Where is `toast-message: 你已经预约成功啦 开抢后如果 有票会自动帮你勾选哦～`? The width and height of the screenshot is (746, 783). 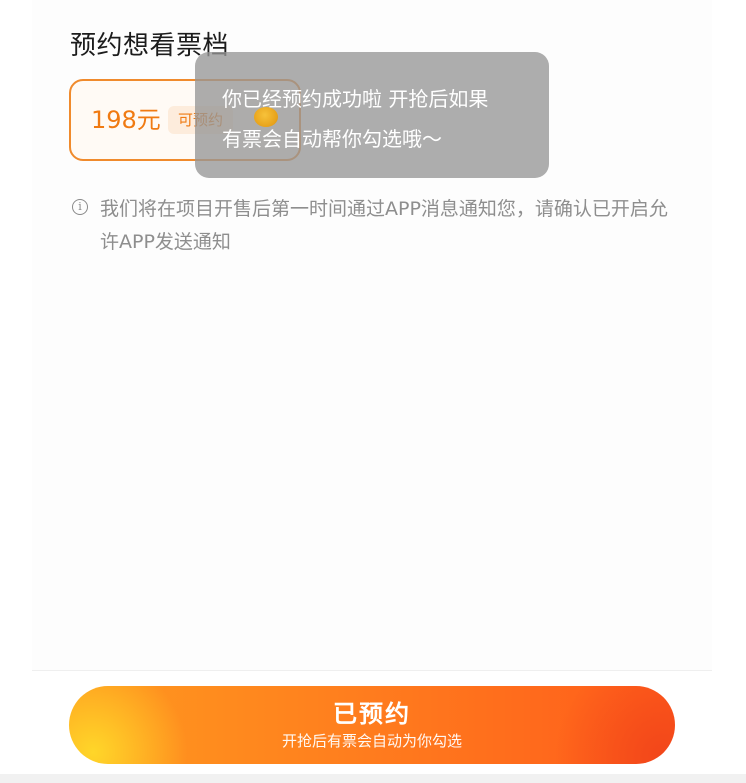 toast-message: 你已经预约成功啦 开抢后如果 有票会自动帮你勾选哦～ is located at coordinates (372, 115).